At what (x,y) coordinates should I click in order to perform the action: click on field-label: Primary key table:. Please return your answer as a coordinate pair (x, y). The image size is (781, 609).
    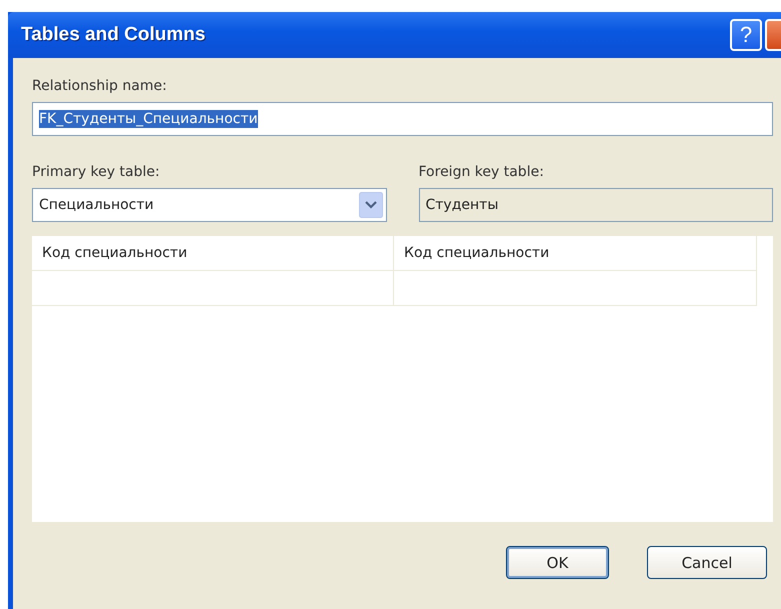
    Looking at the image, I should click on (96, 172).